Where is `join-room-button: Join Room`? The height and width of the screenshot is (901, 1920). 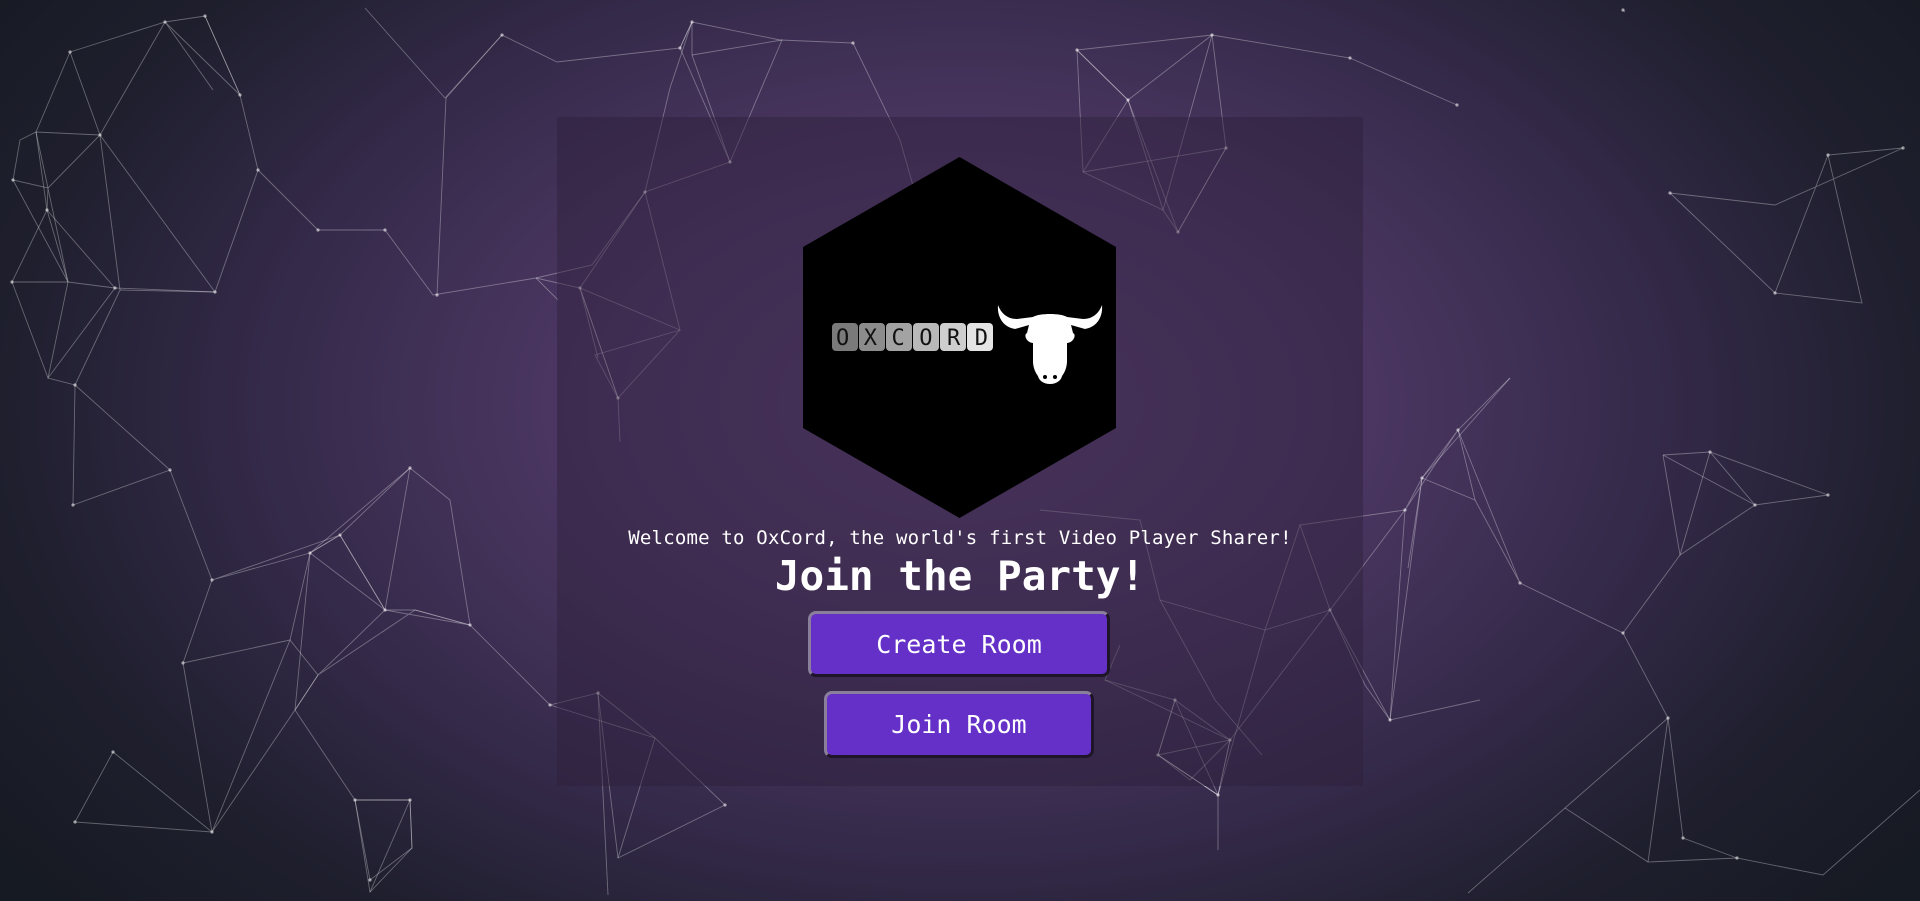
join-room-button: Join Room is located at coordinates (959, 724).